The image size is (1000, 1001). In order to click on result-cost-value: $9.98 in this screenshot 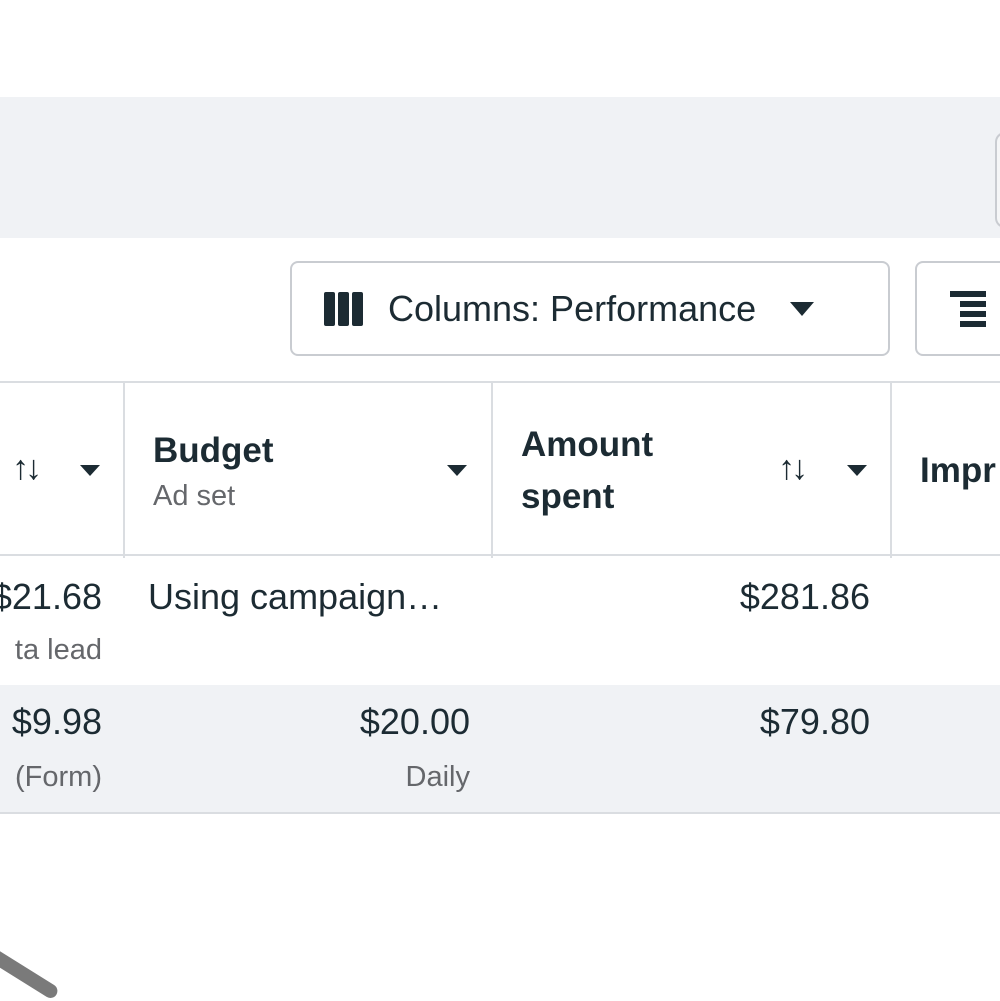, I will do `click(56, 721)`.